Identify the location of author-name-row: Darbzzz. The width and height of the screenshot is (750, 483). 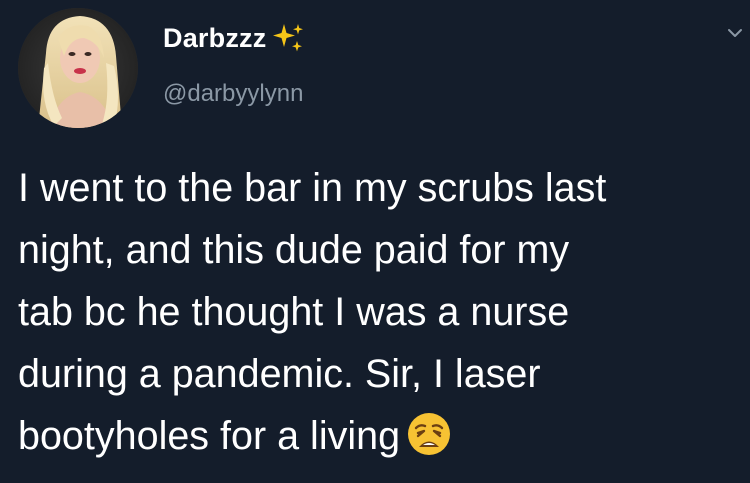
(234, 38).